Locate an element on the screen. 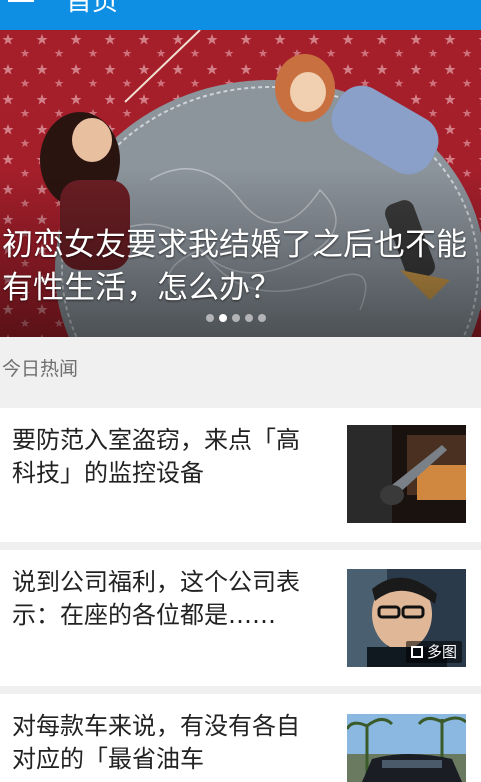 The height and width of the screenshot is (782, 481). menu-icon is located at coordinates (21, 3).